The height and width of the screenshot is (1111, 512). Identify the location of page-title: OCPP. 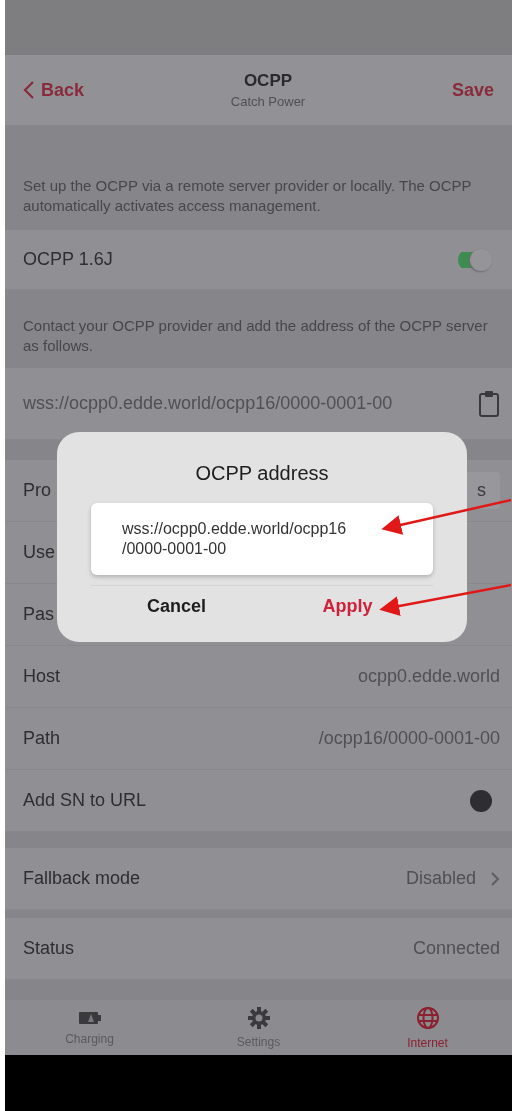
(268, 81).